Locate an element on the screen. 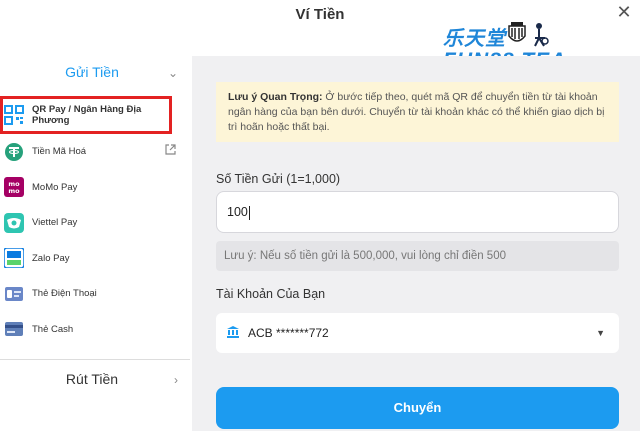 This screenshot has width=640, height=431. account-select-value: ACB *******772 is located at coordinates (288, 333).